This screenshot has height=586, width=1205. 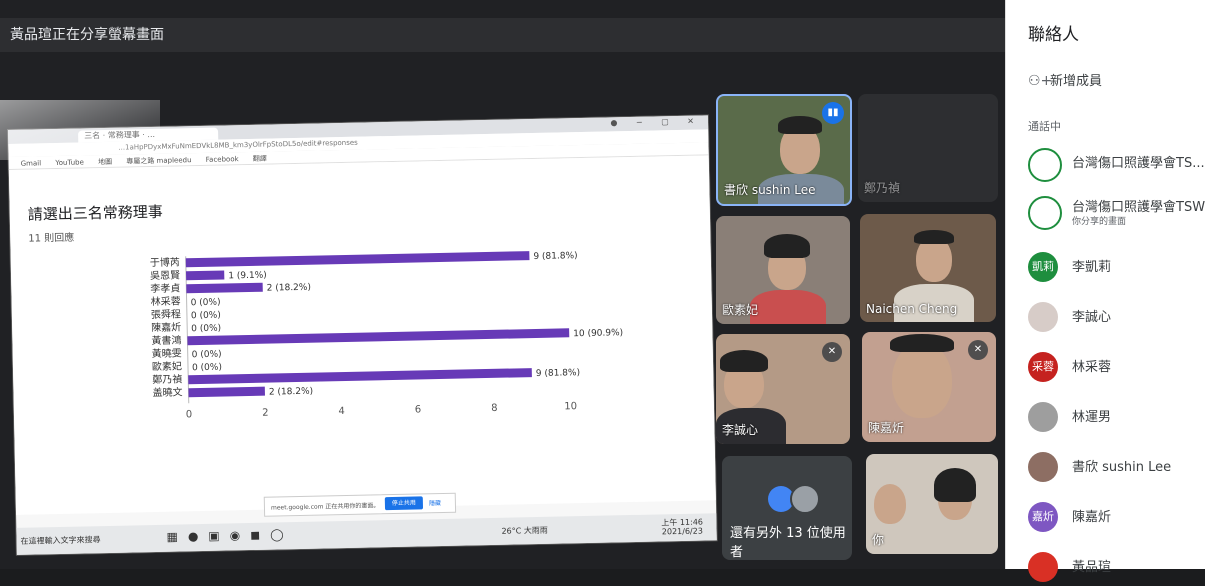 What do you see at coordinates (435, 502) in the screenshot?
I see `hide-notice-button: 隱藏` at bounding box center [435, 502].